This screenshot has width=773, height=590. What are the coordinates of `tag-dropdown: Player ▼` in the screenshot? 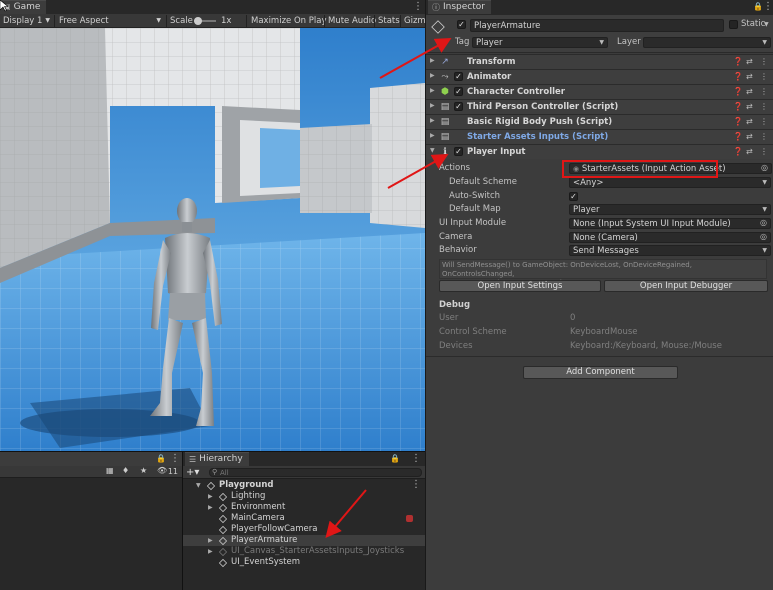 It's located at (540, 42).